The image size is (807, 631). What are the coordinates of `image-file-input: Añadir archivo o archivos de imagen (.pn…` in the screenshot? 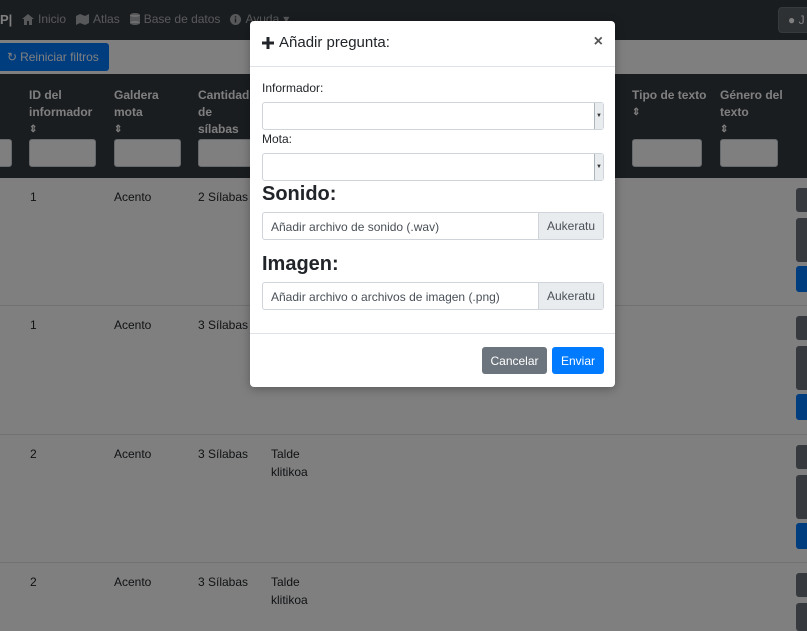 It's located at (433, 296).